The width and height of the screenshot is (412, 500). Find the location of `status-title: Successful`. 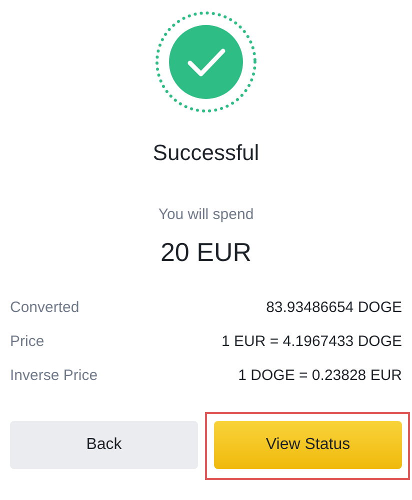

status-title: Successful is located at coordinates (206, 153).